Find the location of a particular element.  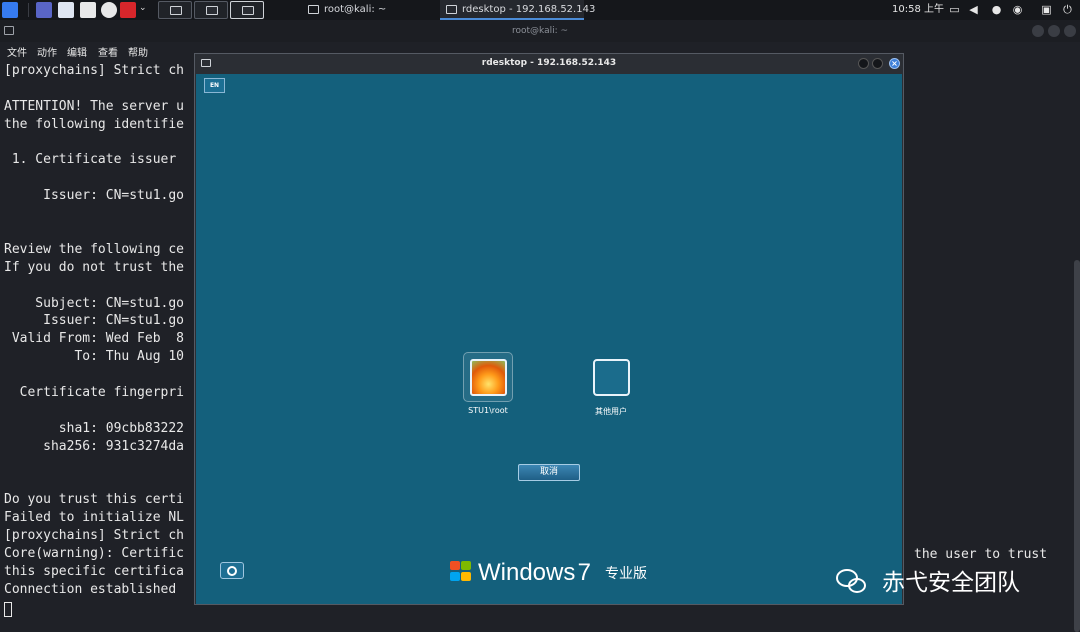

terminal-titlebar: root@kali: ~ is located at coordinates (540, 31).